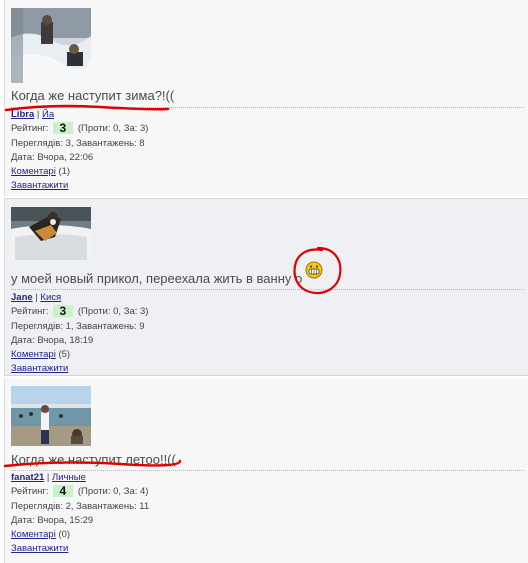 The width and height of the screenshot is (528, 563). I want to click on category-link: Йа, so click(48, 114).